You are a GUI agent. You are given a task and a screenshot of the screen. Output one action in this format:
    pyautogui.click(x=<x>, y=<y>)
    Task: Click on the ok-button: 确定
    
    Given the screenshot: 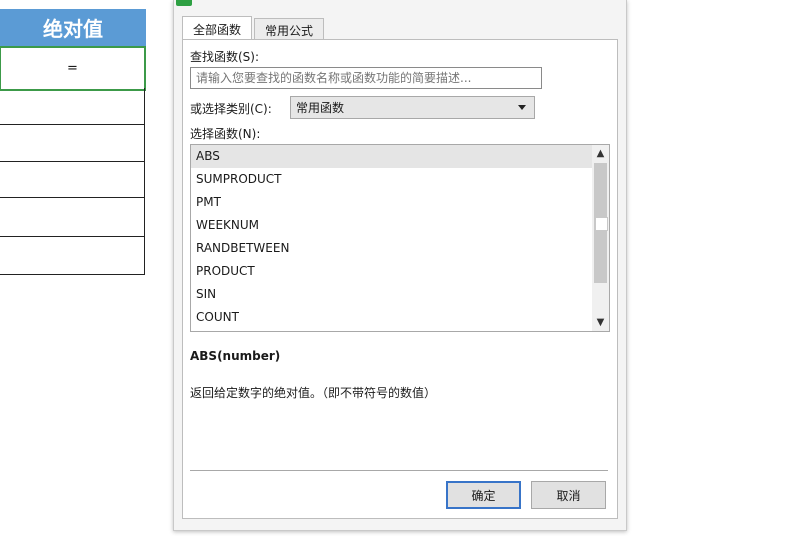 What is the action you would take?
    pyautogui.click(x=483, y=495)
    